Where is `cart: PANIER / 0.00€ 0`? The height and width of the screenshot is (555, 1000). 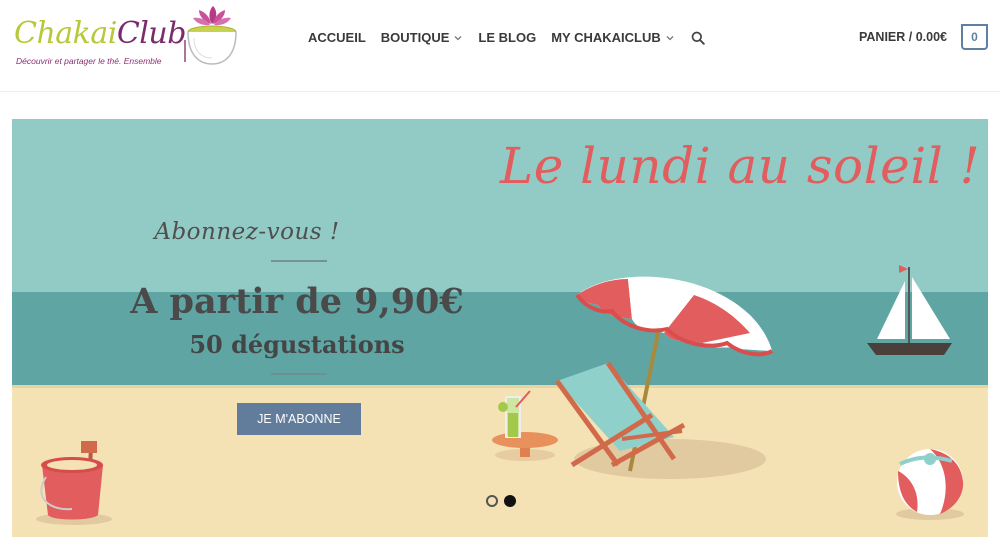
cart: PANIER / 0.00€ 0 is located at coordinates (923, 37).